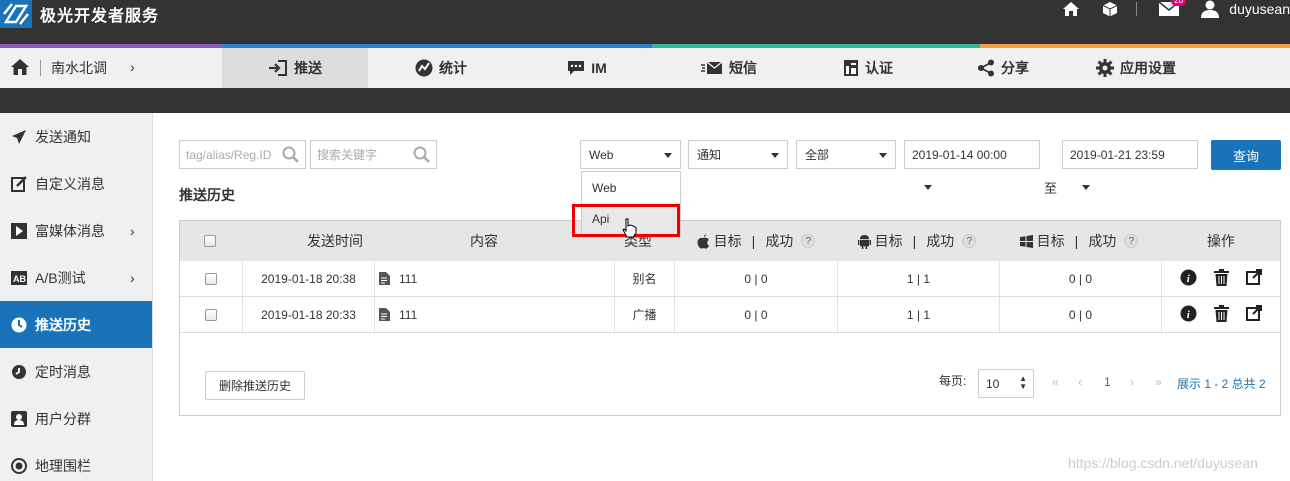 This screenshot has width=1290, height=481. I want to click on tab-share: 分享, so click(1003, 68).